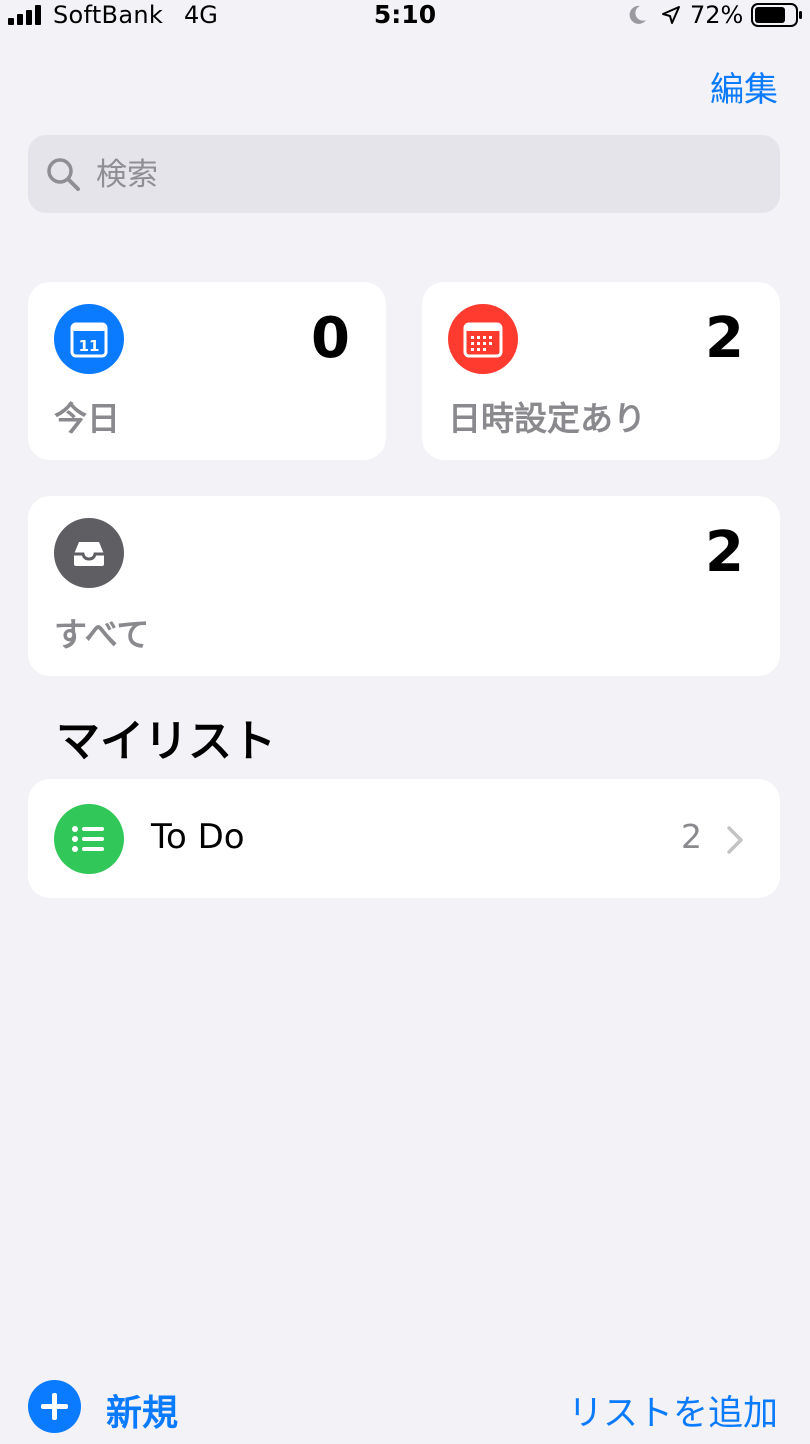  I want to click on calendar-grid-icon, so click(483, 339).